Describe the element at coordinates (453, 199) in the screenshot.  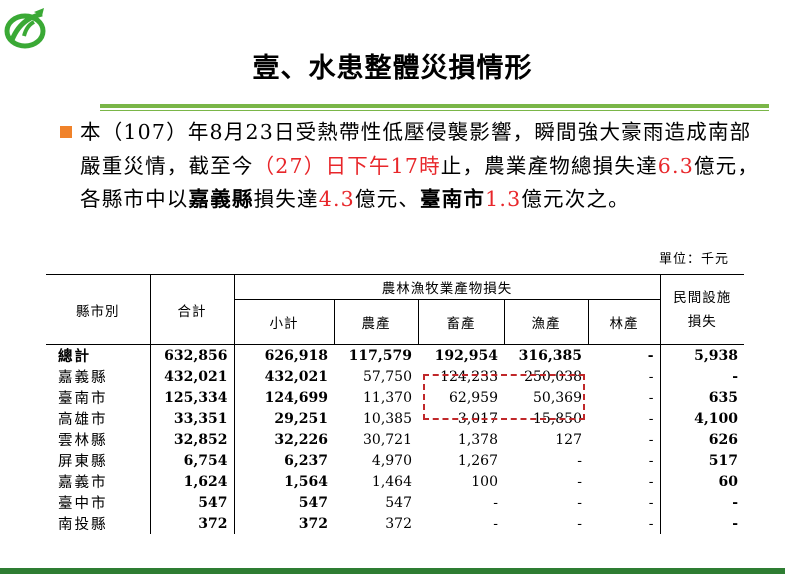
I see `para-tainan: 臺南市` at that location.